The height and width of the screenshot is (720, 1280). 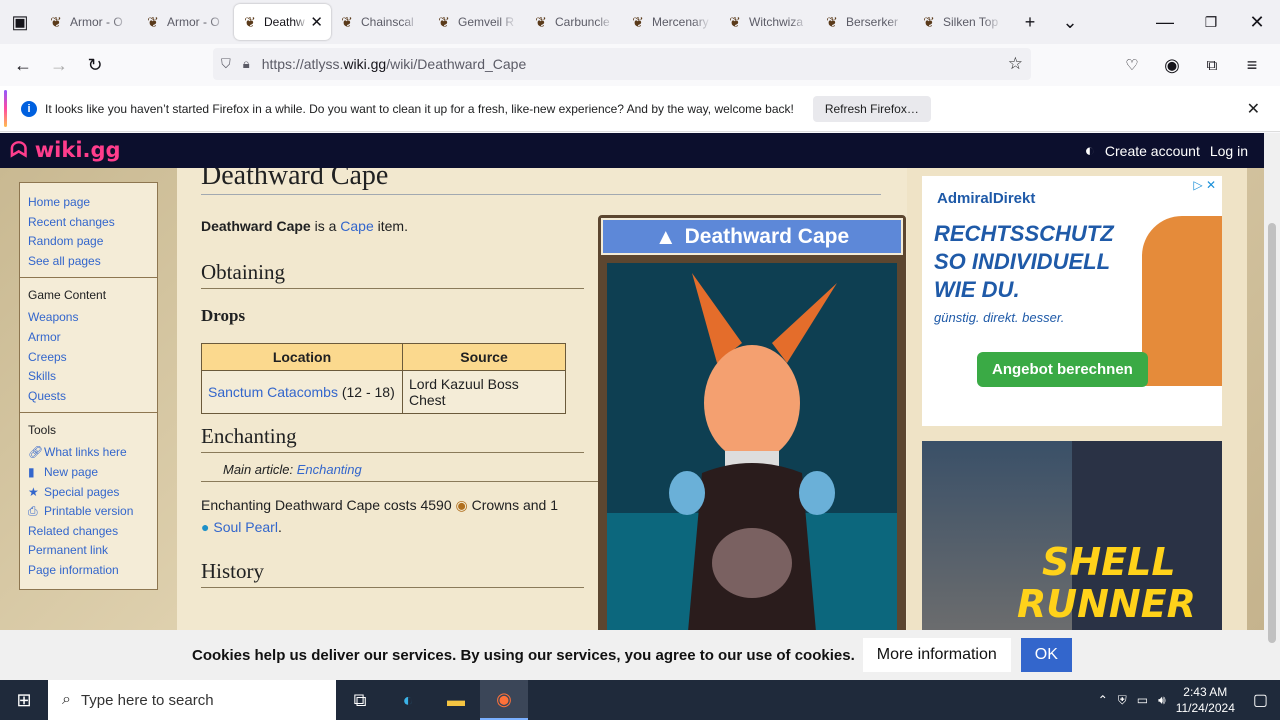 I want to click on browser-tab: ❦ Chainscal, so click(x=379, y=22).